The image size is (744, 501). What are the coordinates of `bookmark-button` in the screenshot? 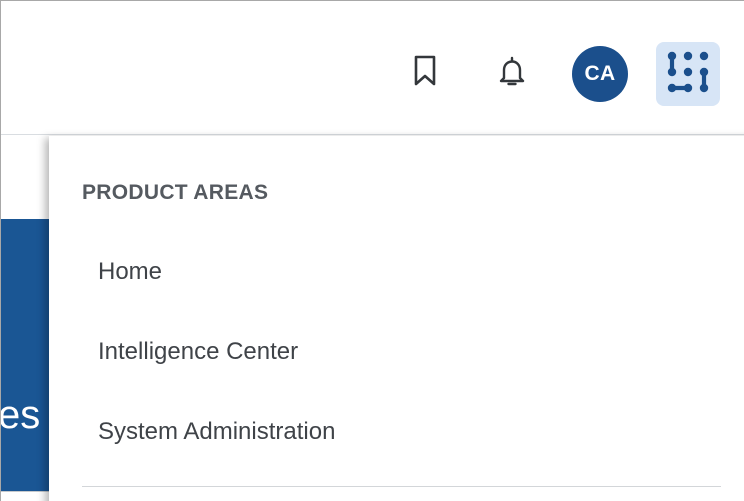 It's located at (425, 73).